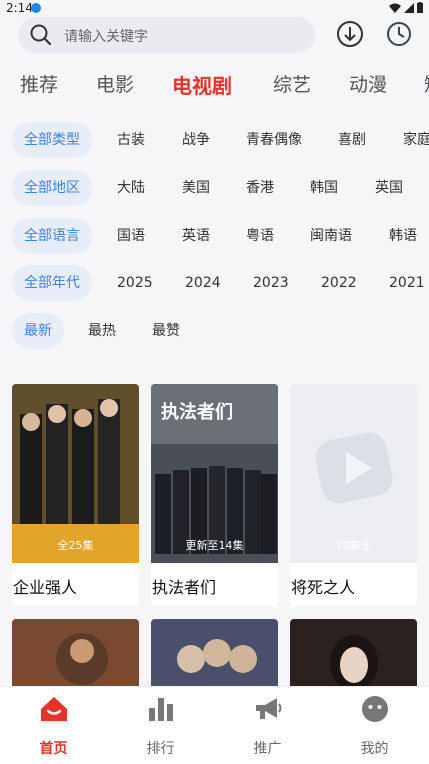 This screenshot has width=429, height=764. I want to click on filter-chip: 2023, so click(271, 283).